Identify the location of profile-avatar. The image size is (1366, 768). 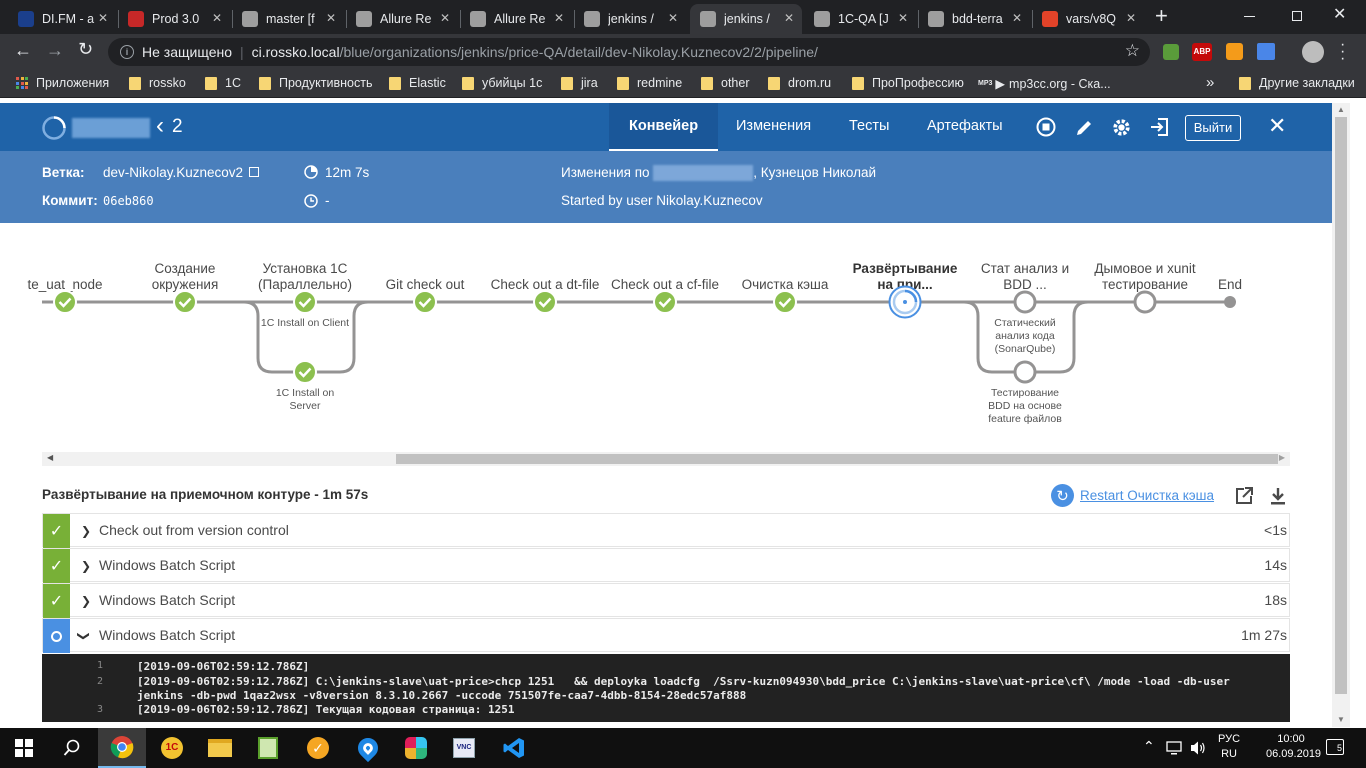
(1313, 52).